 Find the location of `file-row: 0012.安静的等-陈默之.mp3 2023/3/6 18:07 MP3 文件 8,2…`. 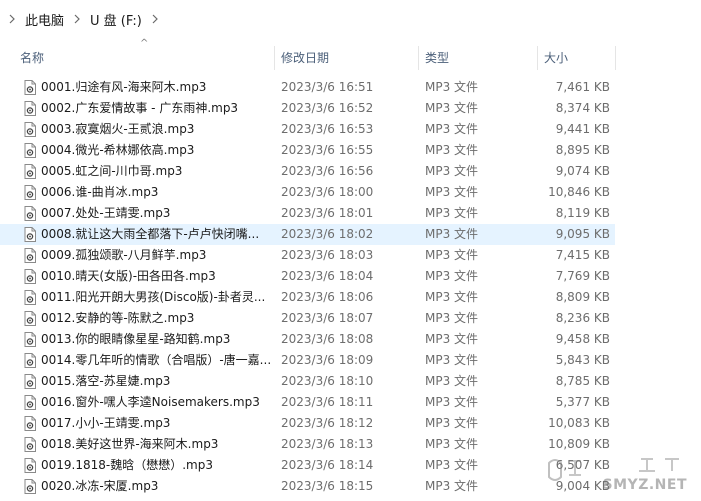

file-row: 0012.安静的等-陈默之.mp3 2023/3/6 18:07 MP3 文件 8,2… is located at coordinates (307, 318).